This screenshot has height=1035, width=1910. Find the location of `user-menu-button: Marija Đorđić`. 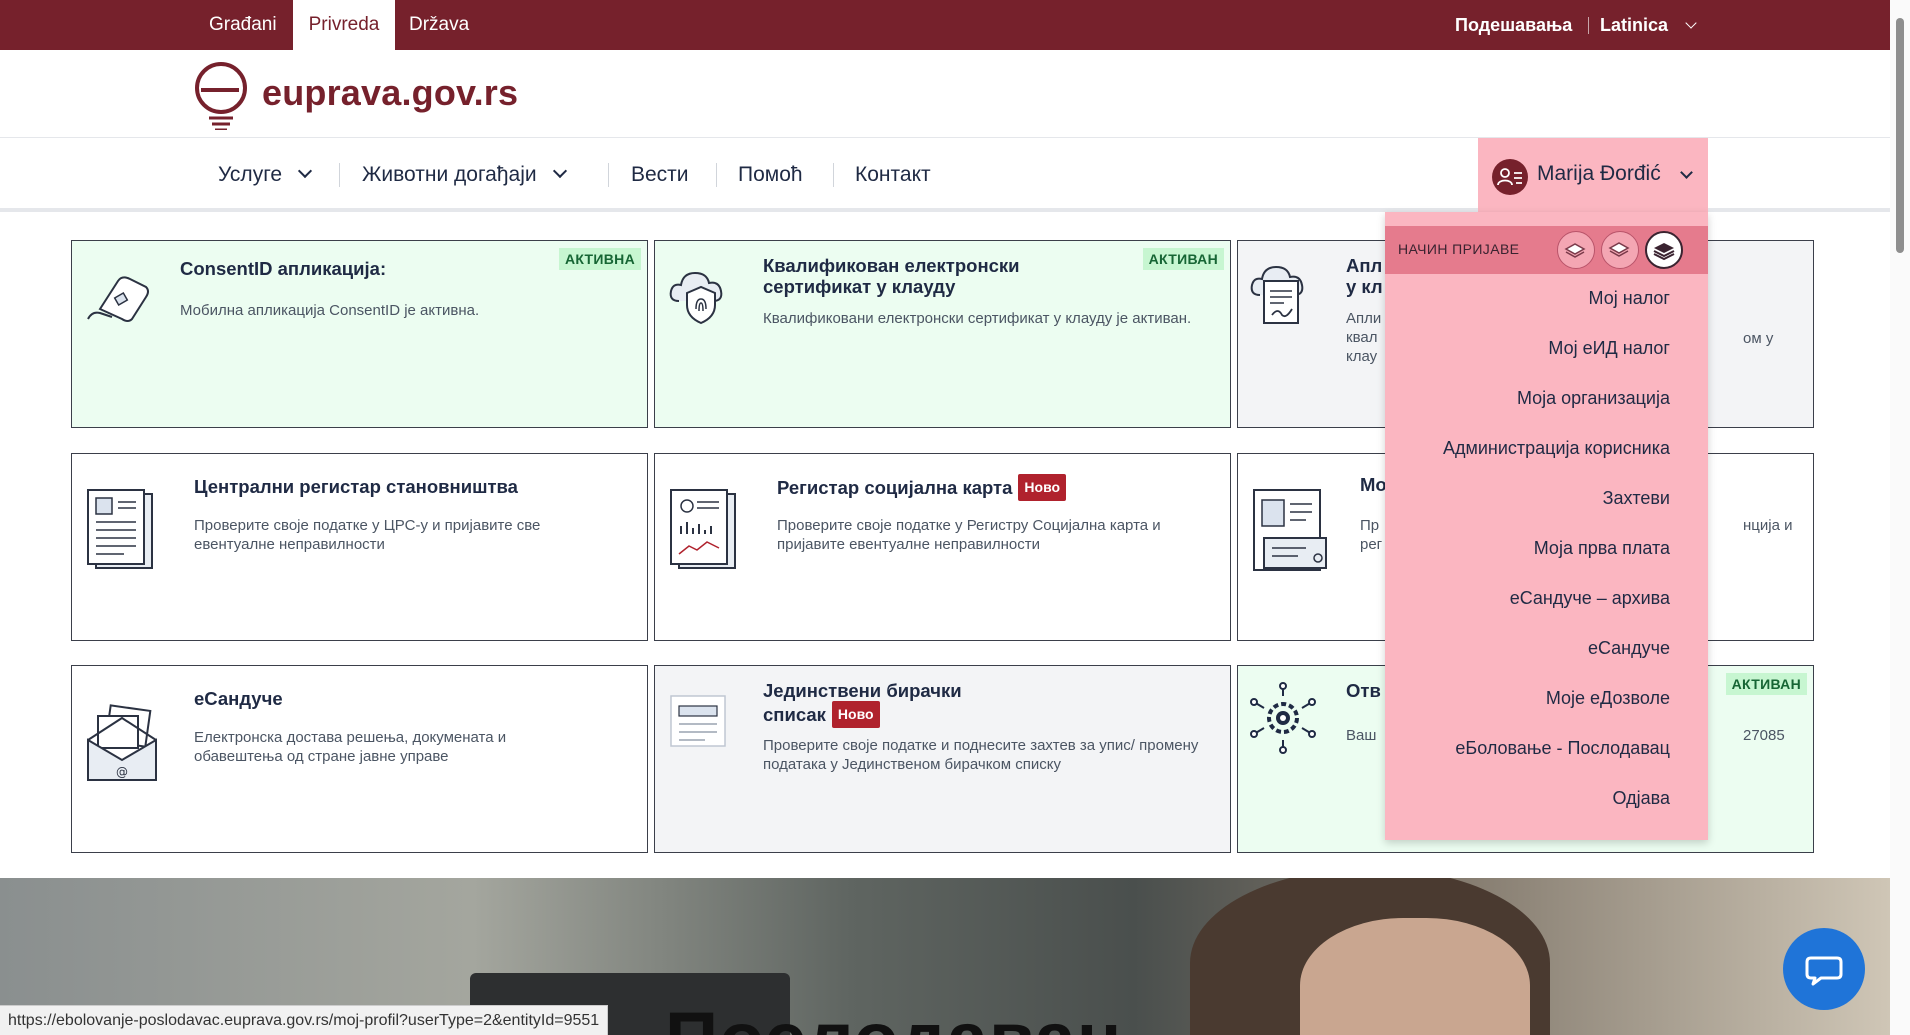

user-menu-button: Marija Đorđić is located at coordinates (1593, 175).